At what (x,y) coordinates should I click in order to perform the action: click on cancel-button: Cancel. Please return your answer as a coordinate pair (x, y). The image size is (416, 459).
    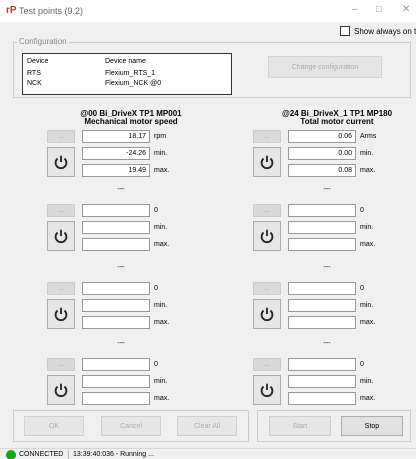
    Looking at the image, I should click on (131, 426).